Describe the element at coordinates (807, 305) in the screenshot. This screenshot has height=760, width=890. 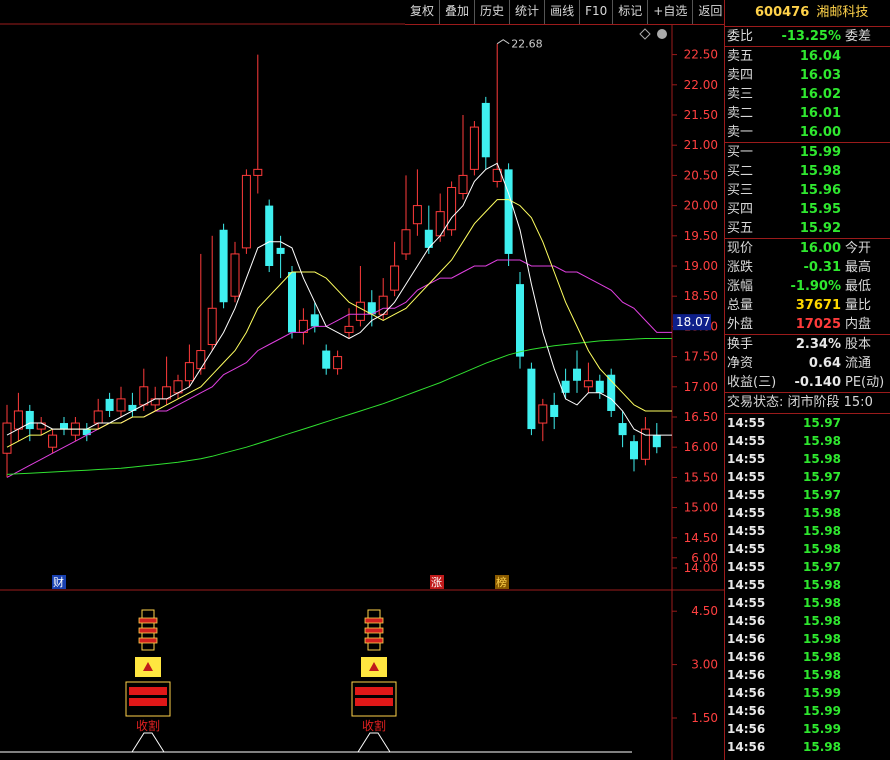
I see `stat-row: 总量 37671 量比` at that location.